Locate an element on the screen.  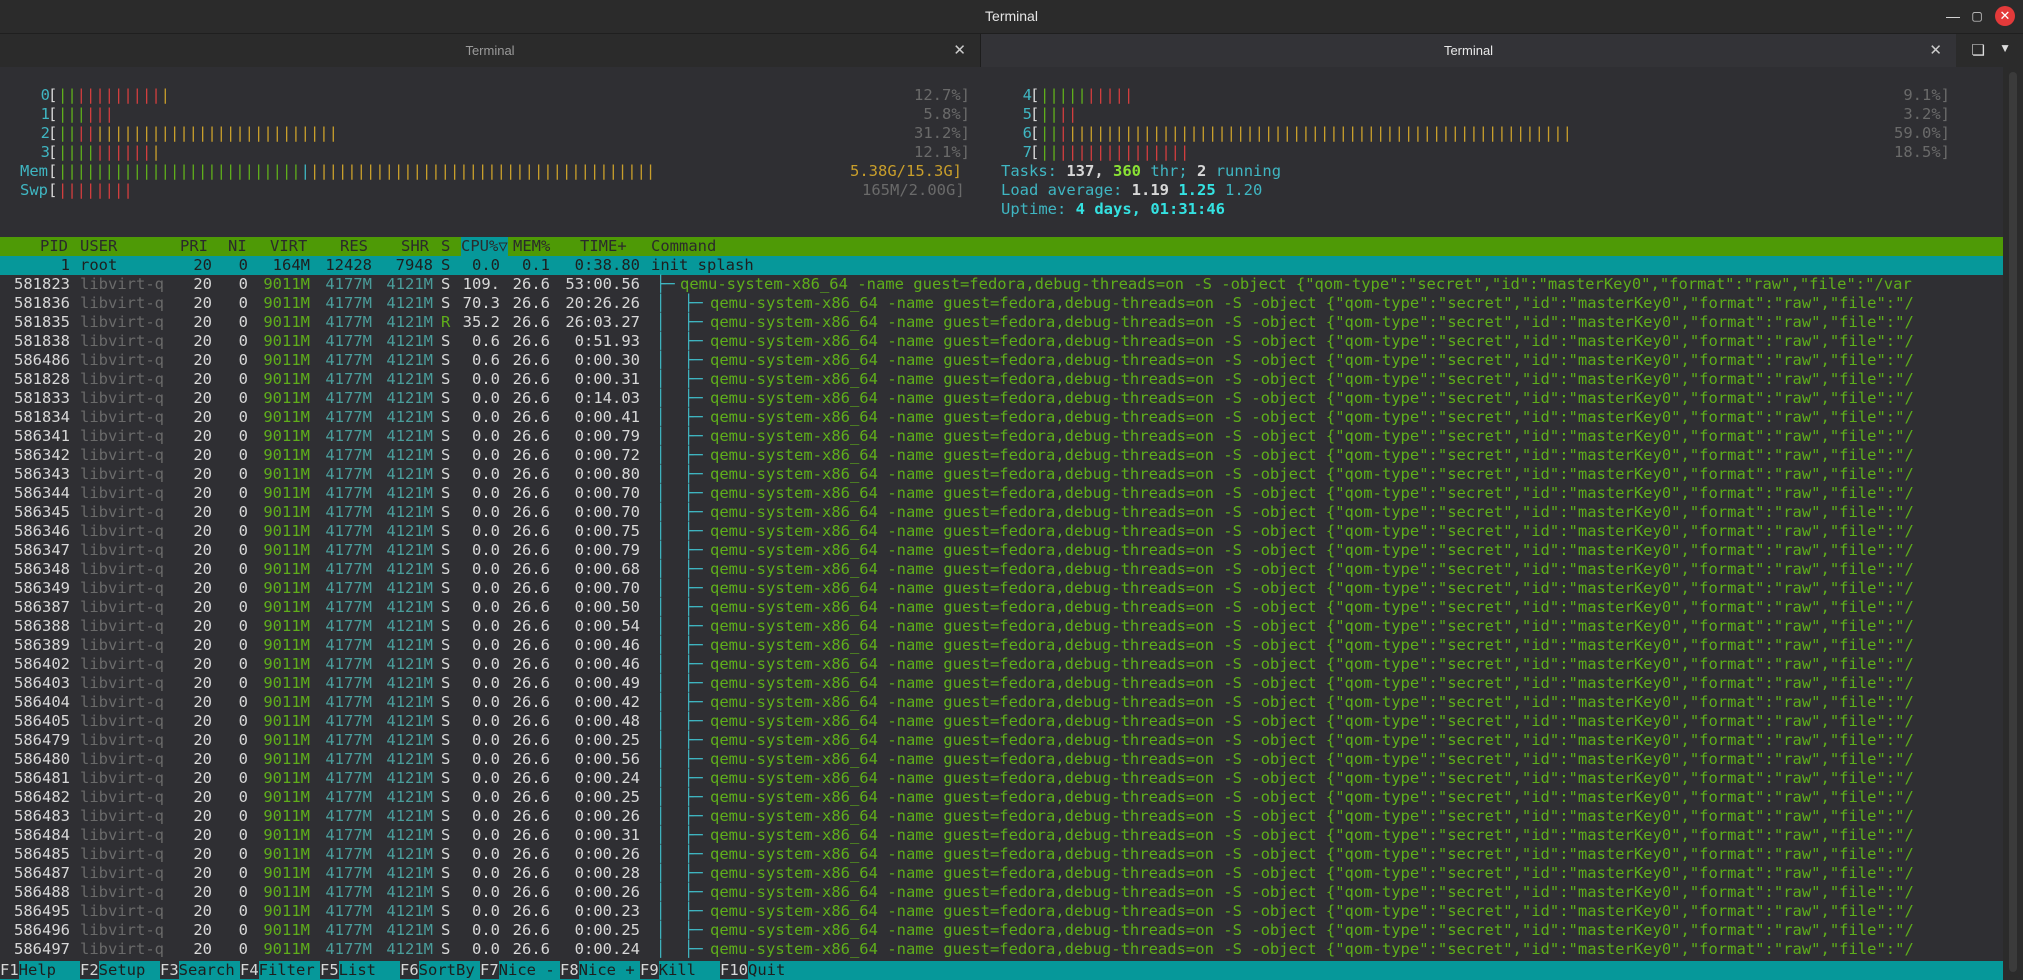
footer-f10: F10Quit is located at coordinates (752, 970).